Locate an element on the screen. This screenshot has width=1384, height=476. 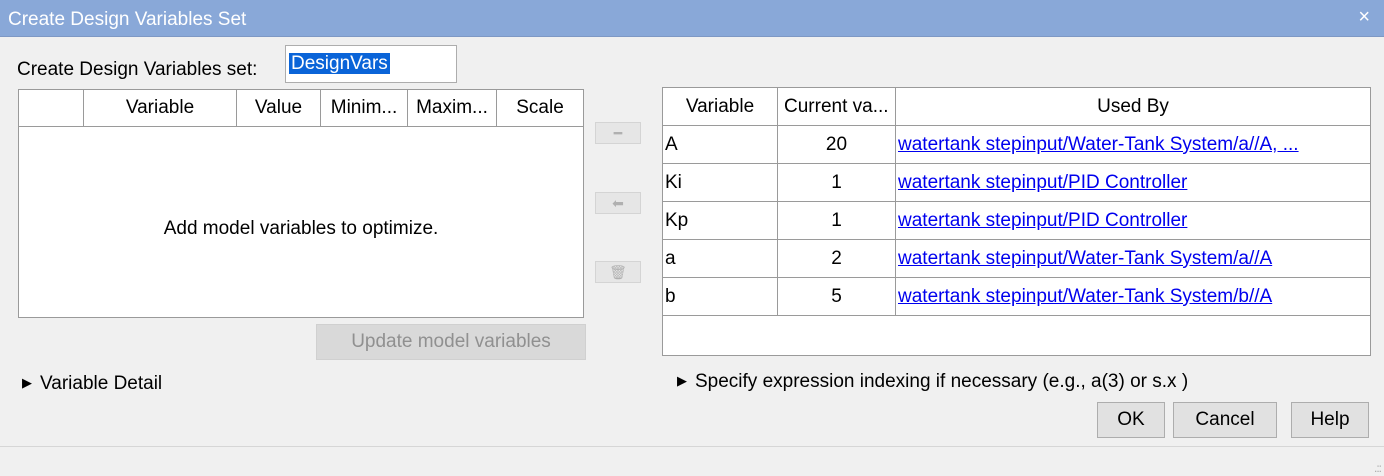
variable-detail-label: Variable Detail is located at coordinates (101, 383).